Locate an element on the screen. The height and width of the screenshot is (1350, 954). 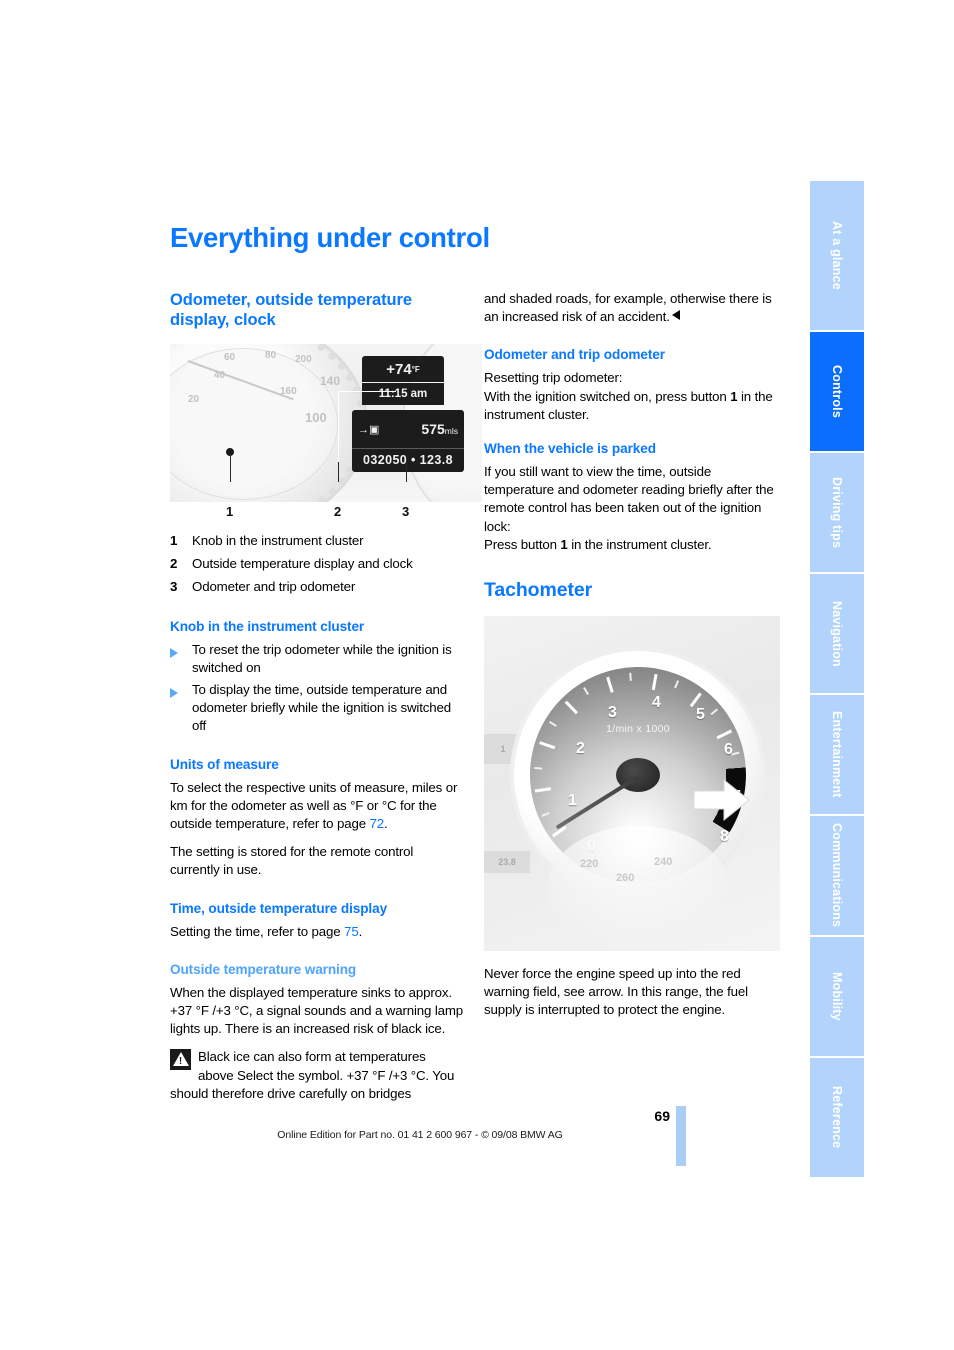
legend-text: Outside temperature display and clock is located at coordinates (302, 564).